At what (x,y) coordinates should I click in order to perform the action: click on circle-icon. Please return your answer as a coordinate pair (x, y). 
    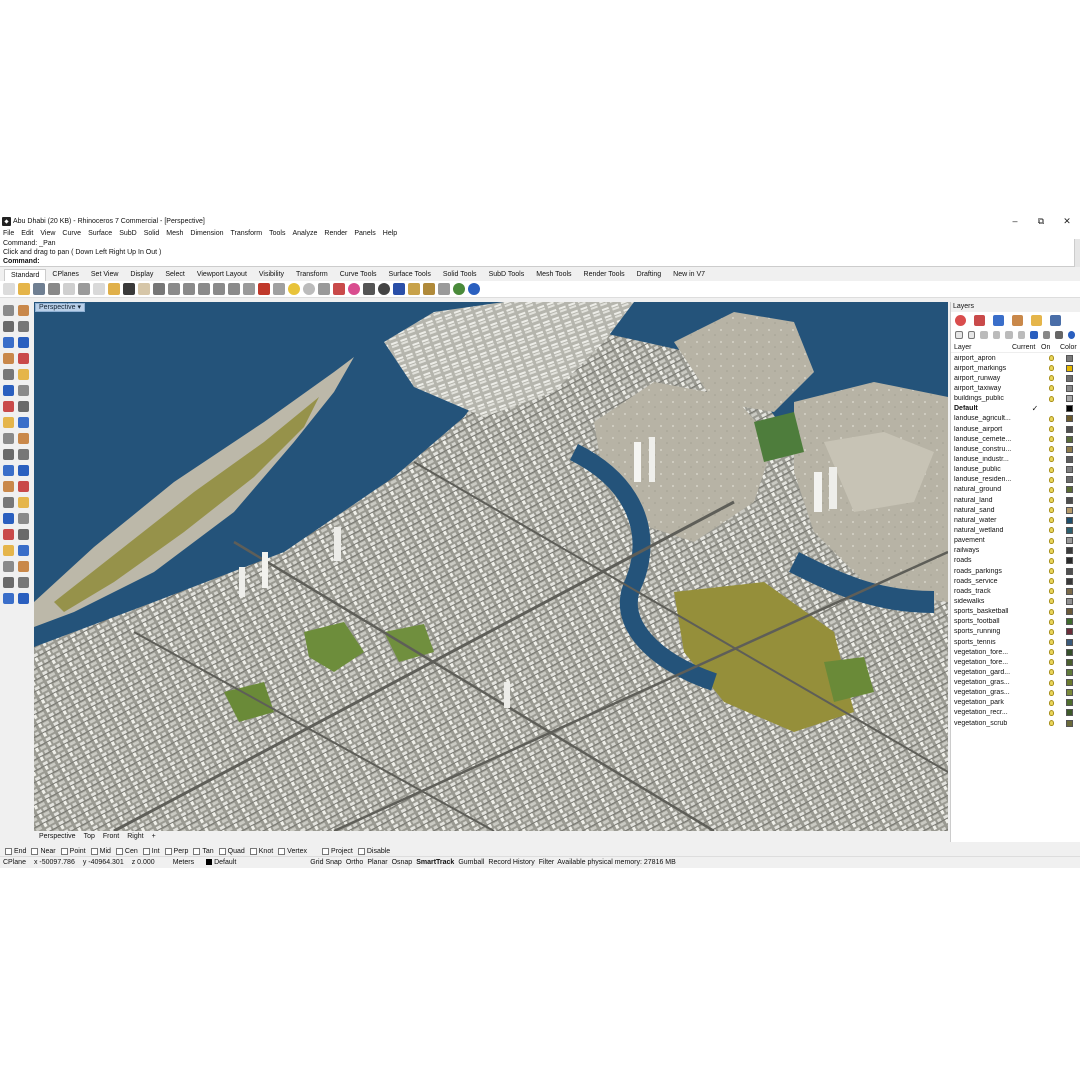
    Looking at the image, I should click on (8, 342).